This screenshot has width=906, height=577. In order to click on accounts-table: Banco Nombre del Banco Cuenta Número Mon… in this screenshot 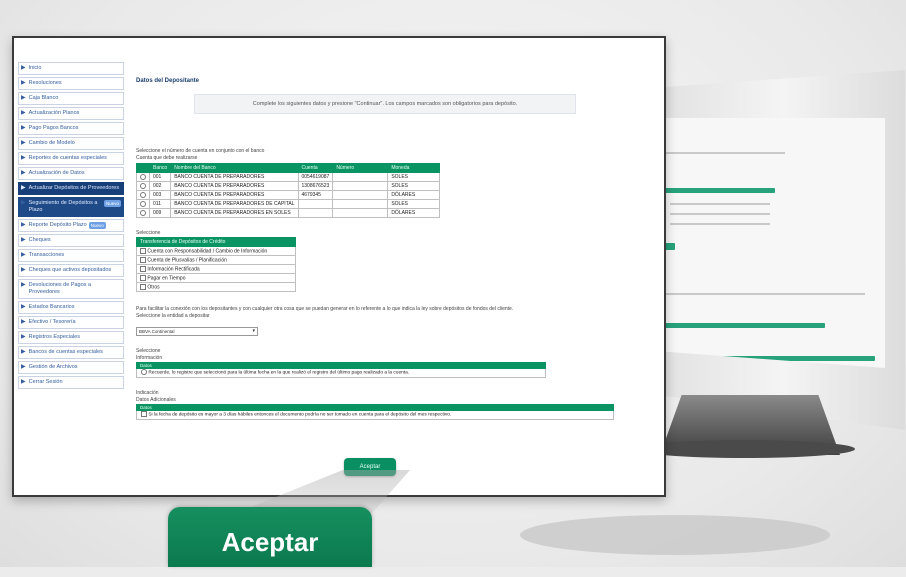, I will do `click(288, 190)`.